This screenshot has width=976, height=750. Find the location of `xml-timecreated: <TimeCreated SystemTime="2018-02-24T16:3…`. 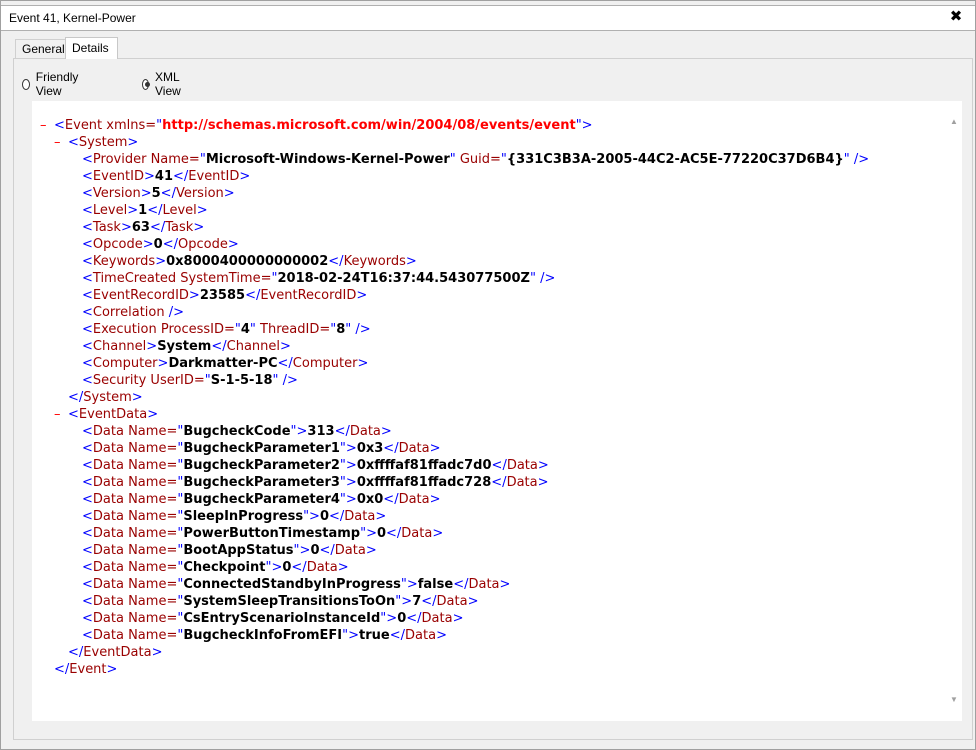

xml-timecreated: <TimeCreated SystemTime="2018-02-24T16:3… is located at coordinates (319, 278).